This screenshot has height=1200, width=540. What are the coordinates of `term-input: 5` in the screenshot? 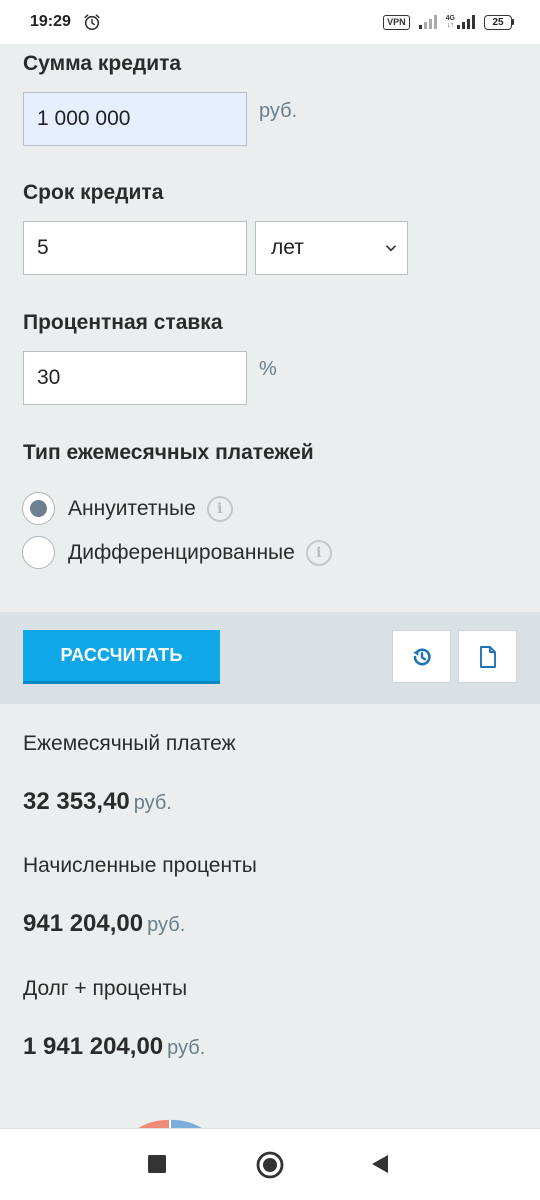 It's located at (135, 248).